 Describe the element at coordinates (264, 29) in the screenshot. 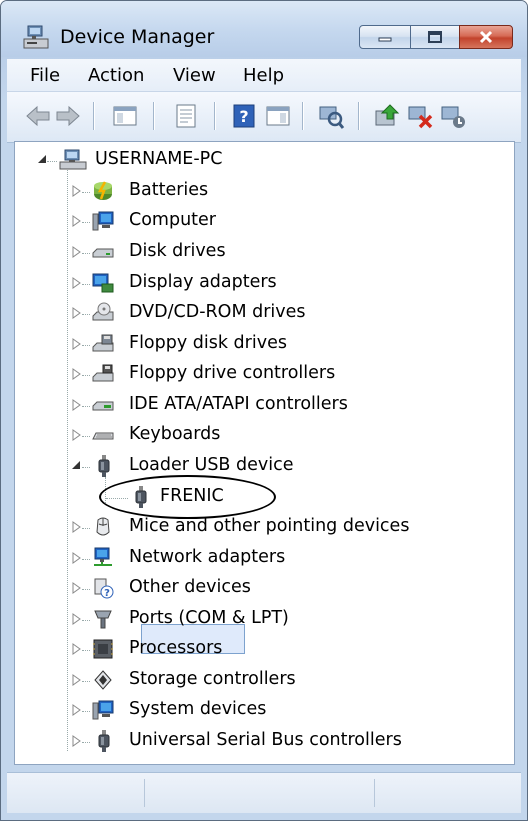

I see `title-bar: Device Manager` at that location.